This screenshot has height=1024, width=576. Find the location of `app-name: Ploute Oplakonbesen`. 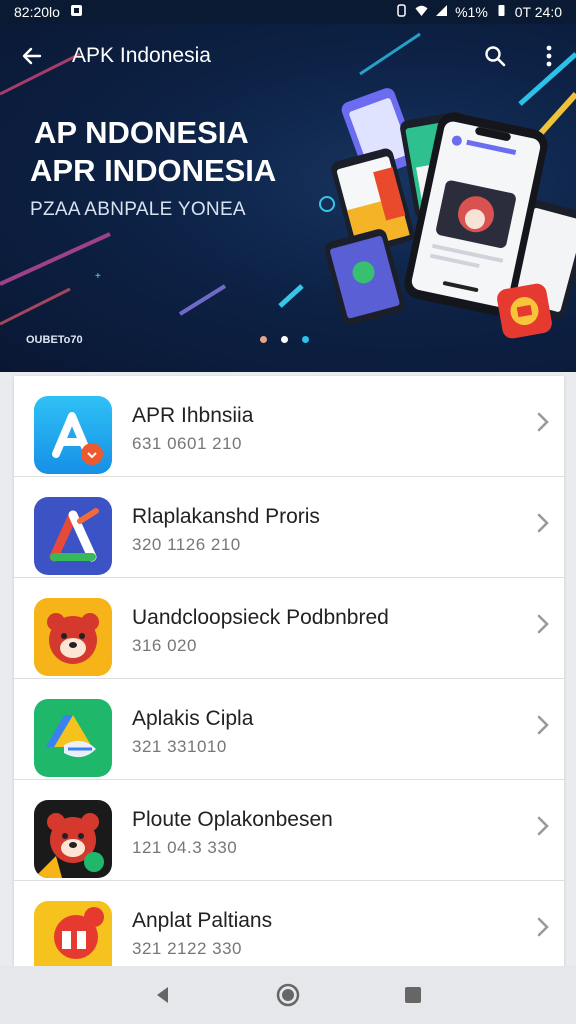

app-name: Ploute Oplakonbesen is located at coordinates (232, 819).